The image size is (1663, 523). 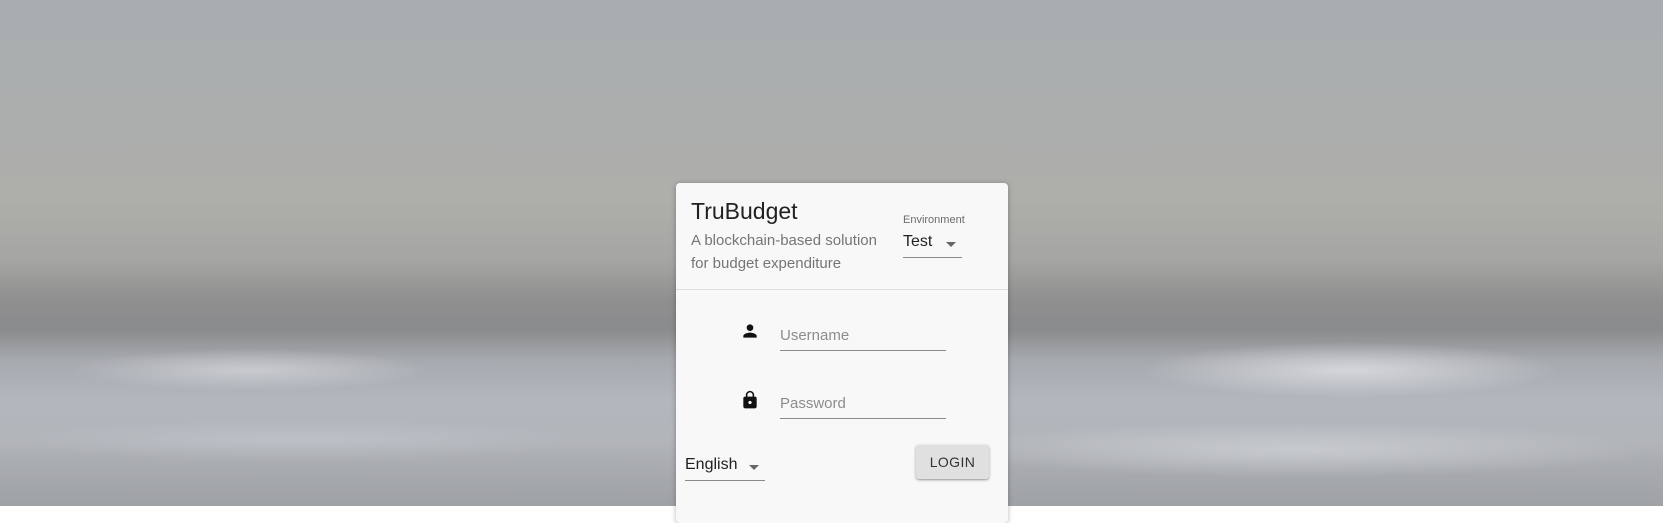 I want to click on lock-icon, so click(x=750, y=400).